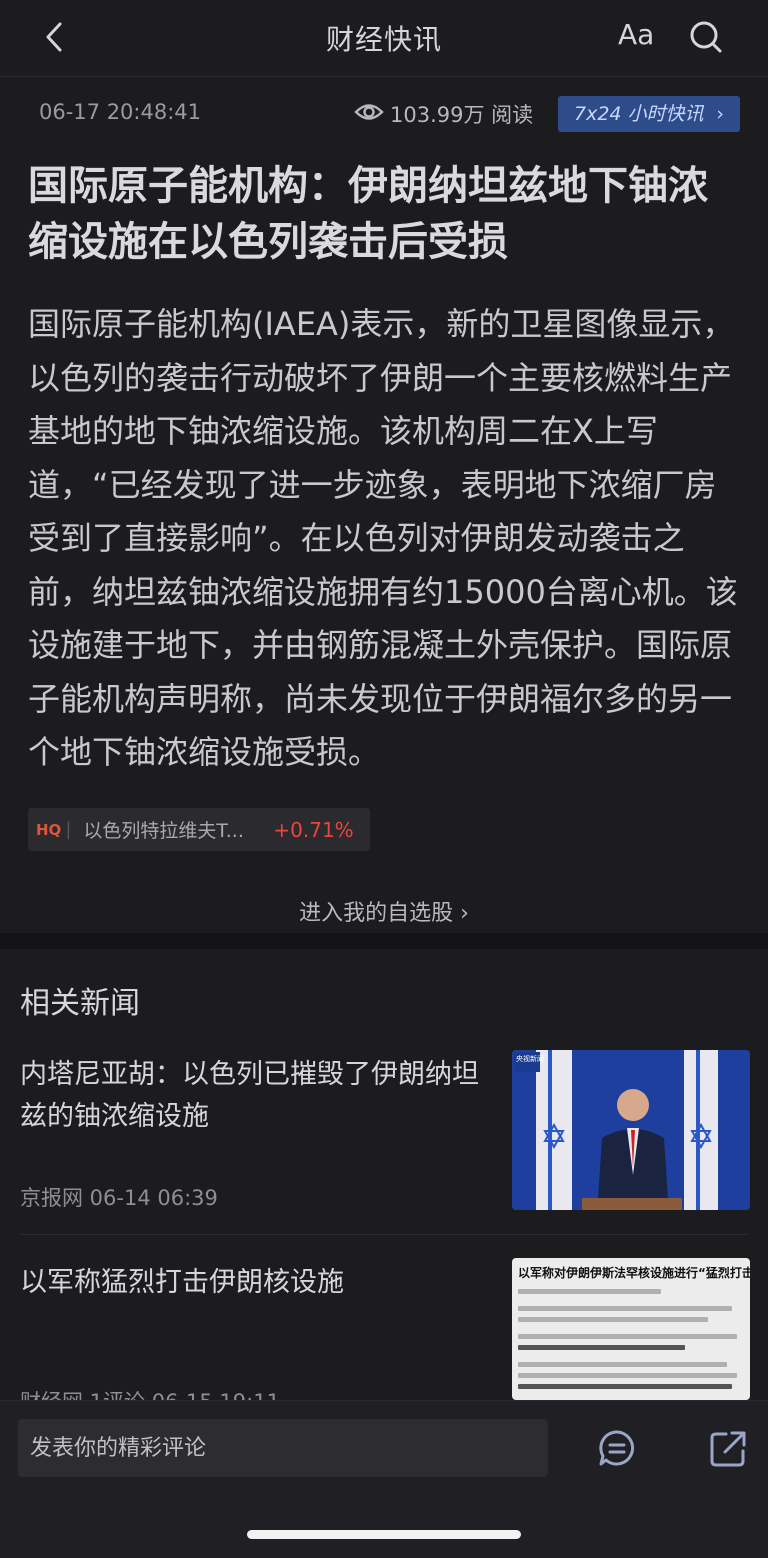  Describe the element at coordinates (120, 112) in the screenshot. I see `publish-time: 06-17 20:48:41` at that location.